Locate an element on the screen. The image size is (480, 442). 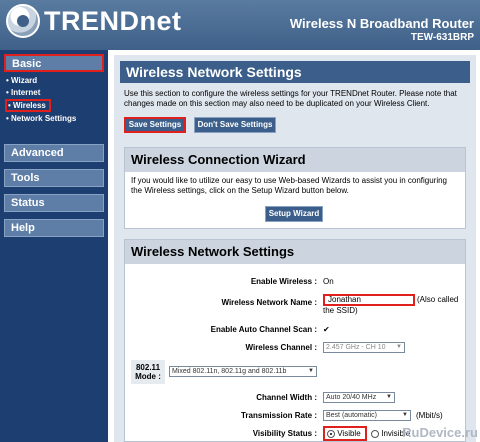
visible-option: Visible is located at coordinates (345, 433).